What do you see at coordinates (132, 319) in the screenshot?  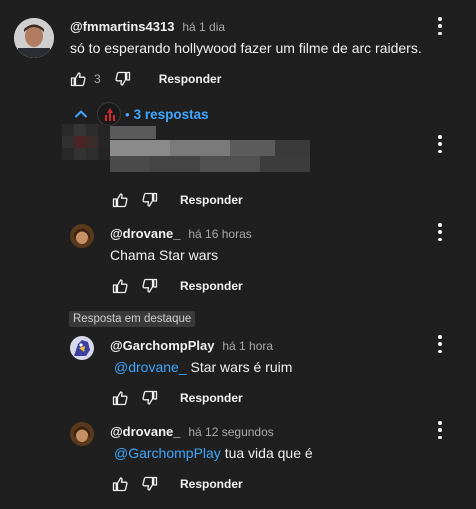 I see `highlighted-reply-badge: Resposta em destaque` at bounding box center [132, 319].